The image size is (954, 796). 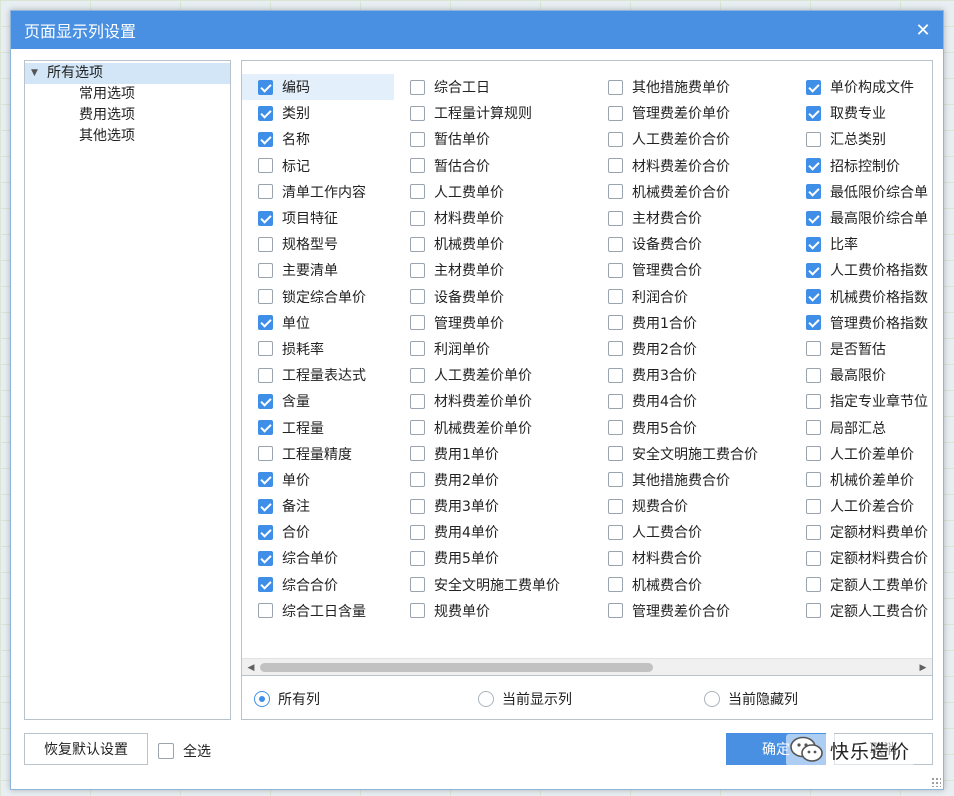 What do you see at coordinates (525, 699) in the screenshot?
I see `radio-visible-columns: 当前显示列` at bounding box center [525, 699].